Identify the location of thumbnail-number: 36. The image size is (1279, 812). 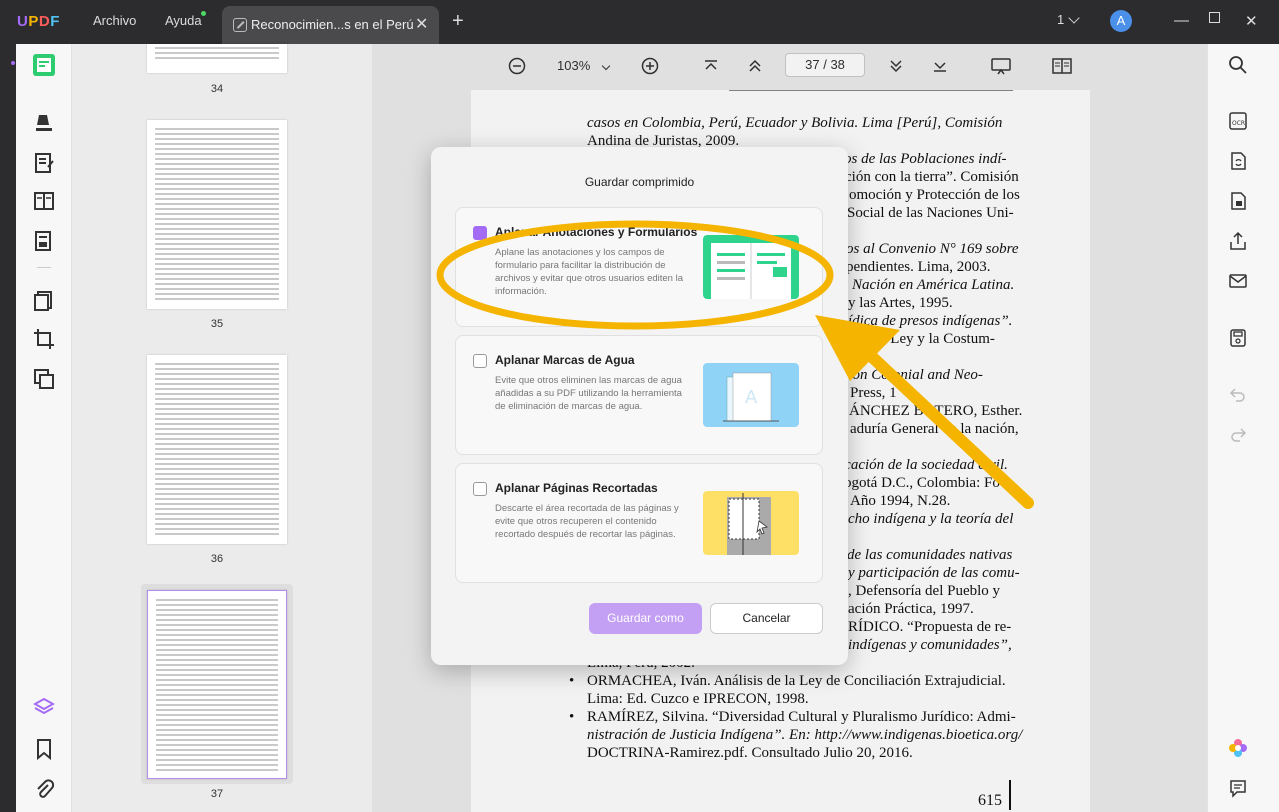
(217, 559).